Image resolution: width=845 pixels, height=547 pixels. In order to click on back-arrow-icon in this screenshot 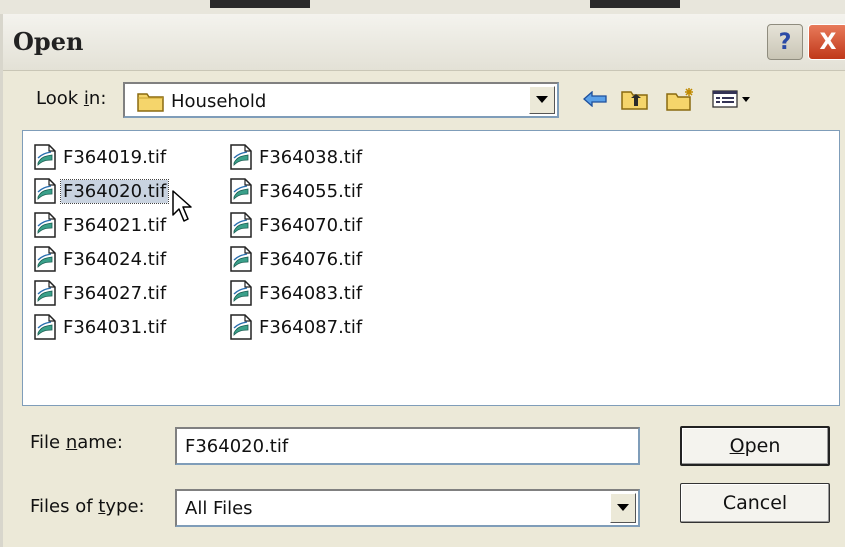, I will do `click(595, 99)`.